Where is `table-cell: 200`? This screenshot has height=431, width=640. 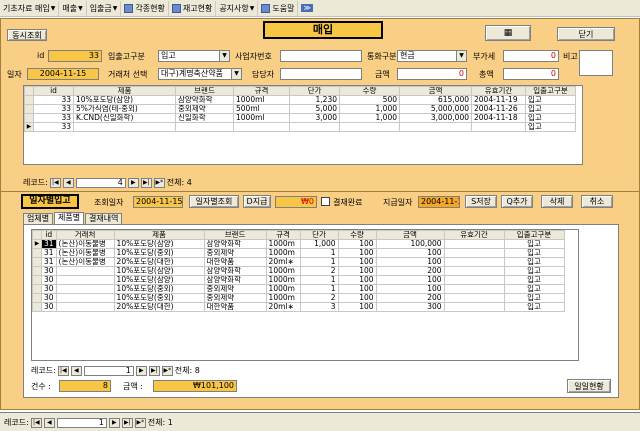 table-cell: 200 is located at coordinates (410, 298).